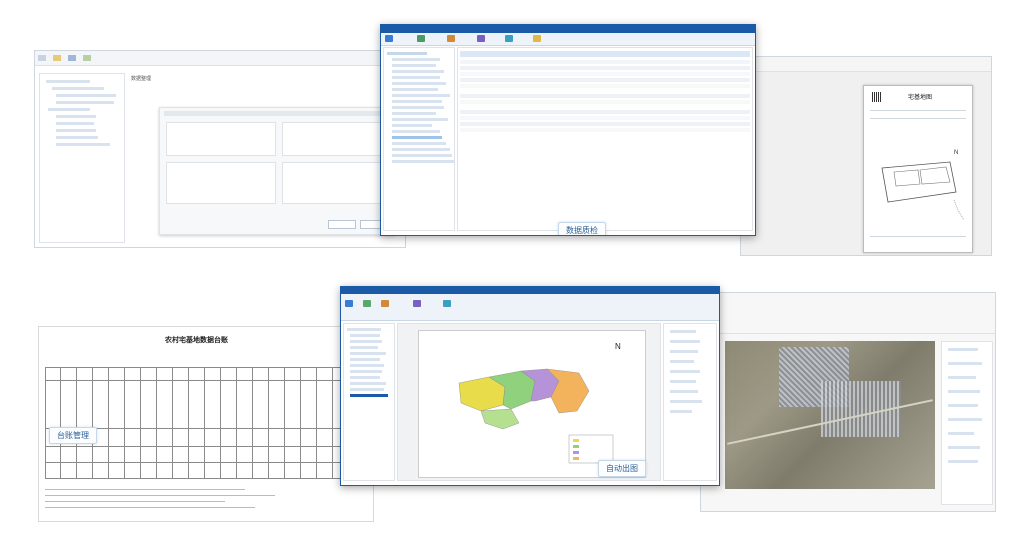  I want to click on layer-tree-panel, so click(369, 402).